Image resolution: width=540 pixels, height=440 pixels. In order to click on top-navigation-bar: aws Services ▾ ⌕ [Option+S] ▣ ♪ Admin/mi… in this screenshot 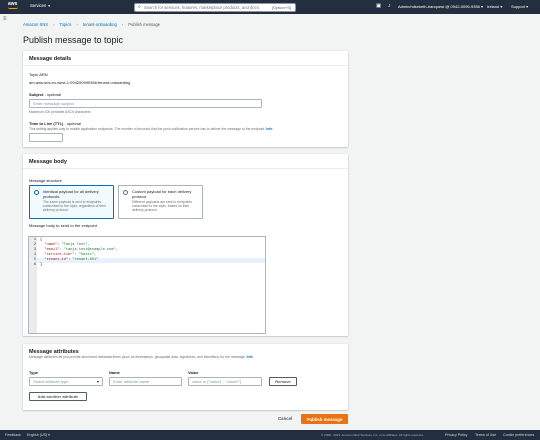, I will do `click(270, 7)`.